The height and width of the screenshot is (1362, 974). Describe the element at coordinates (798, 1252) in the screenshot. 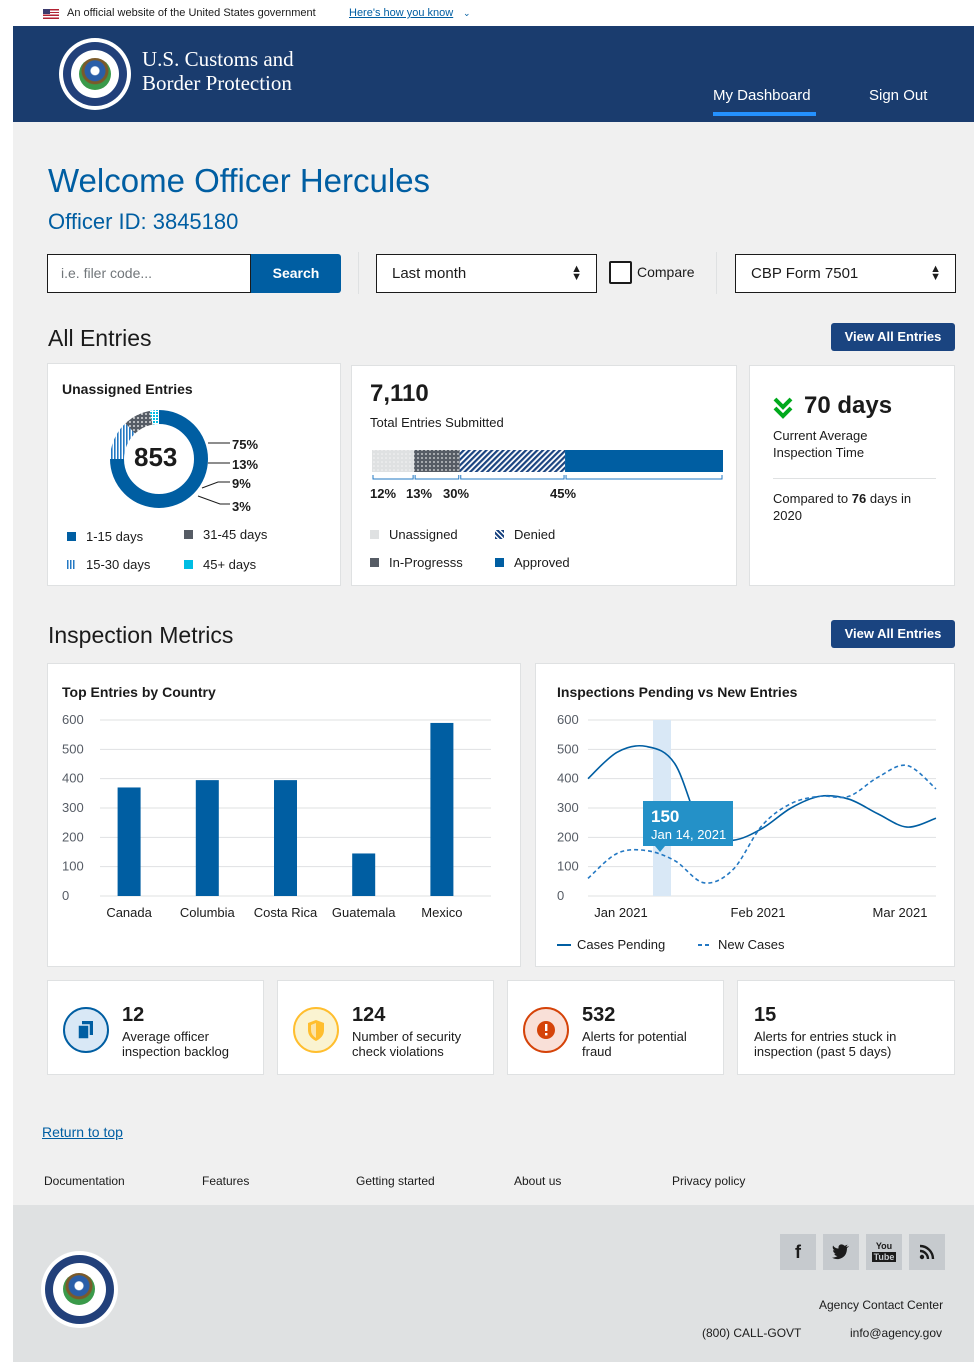

I see `facebook-icon: f` at that location.